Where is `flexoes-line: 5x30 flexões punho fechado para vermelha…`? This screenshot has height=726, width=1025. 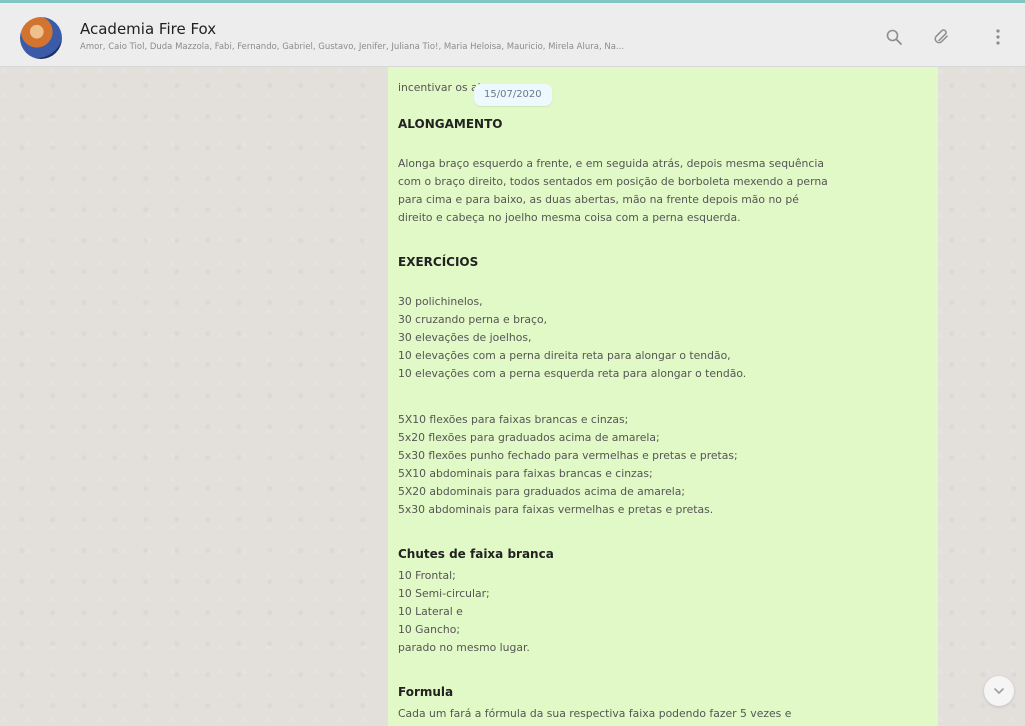 flexoes-line: 5x30 flexões punho fechado para vermelha… is located at coordinates (568, 455).